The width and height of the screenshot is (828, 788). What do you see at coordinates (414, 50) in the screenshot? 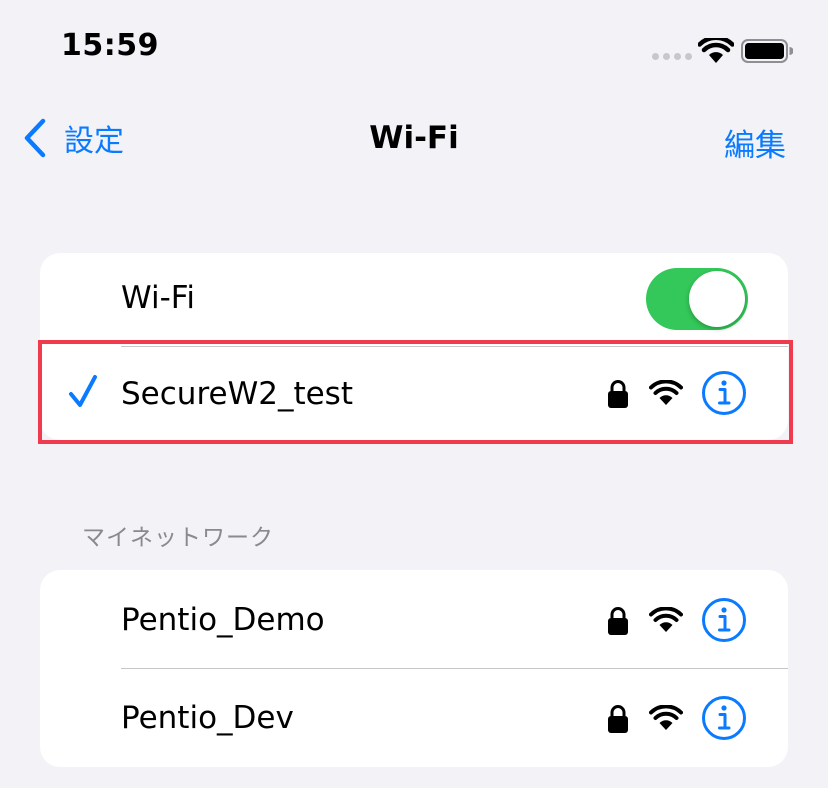
I see `status-bar: 15:59` at bounding box center [414, 50].